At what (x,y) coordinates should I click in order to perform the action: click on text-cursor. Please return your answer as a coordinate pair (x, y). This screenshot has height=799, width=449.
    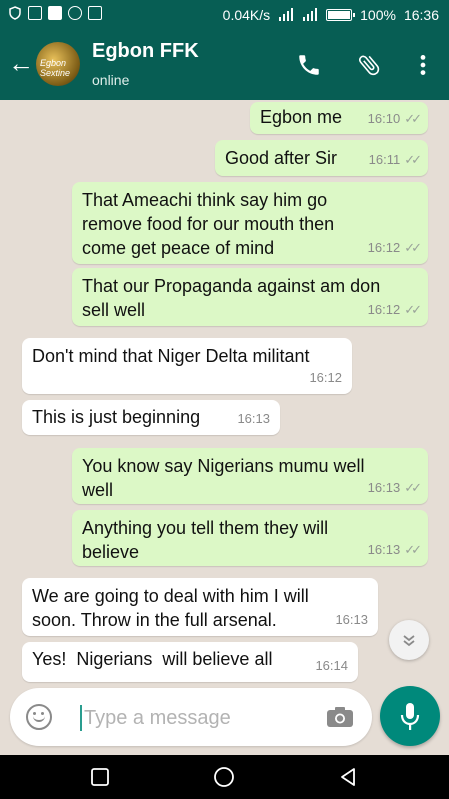
    Looking at the image, I should click on (81, 718).